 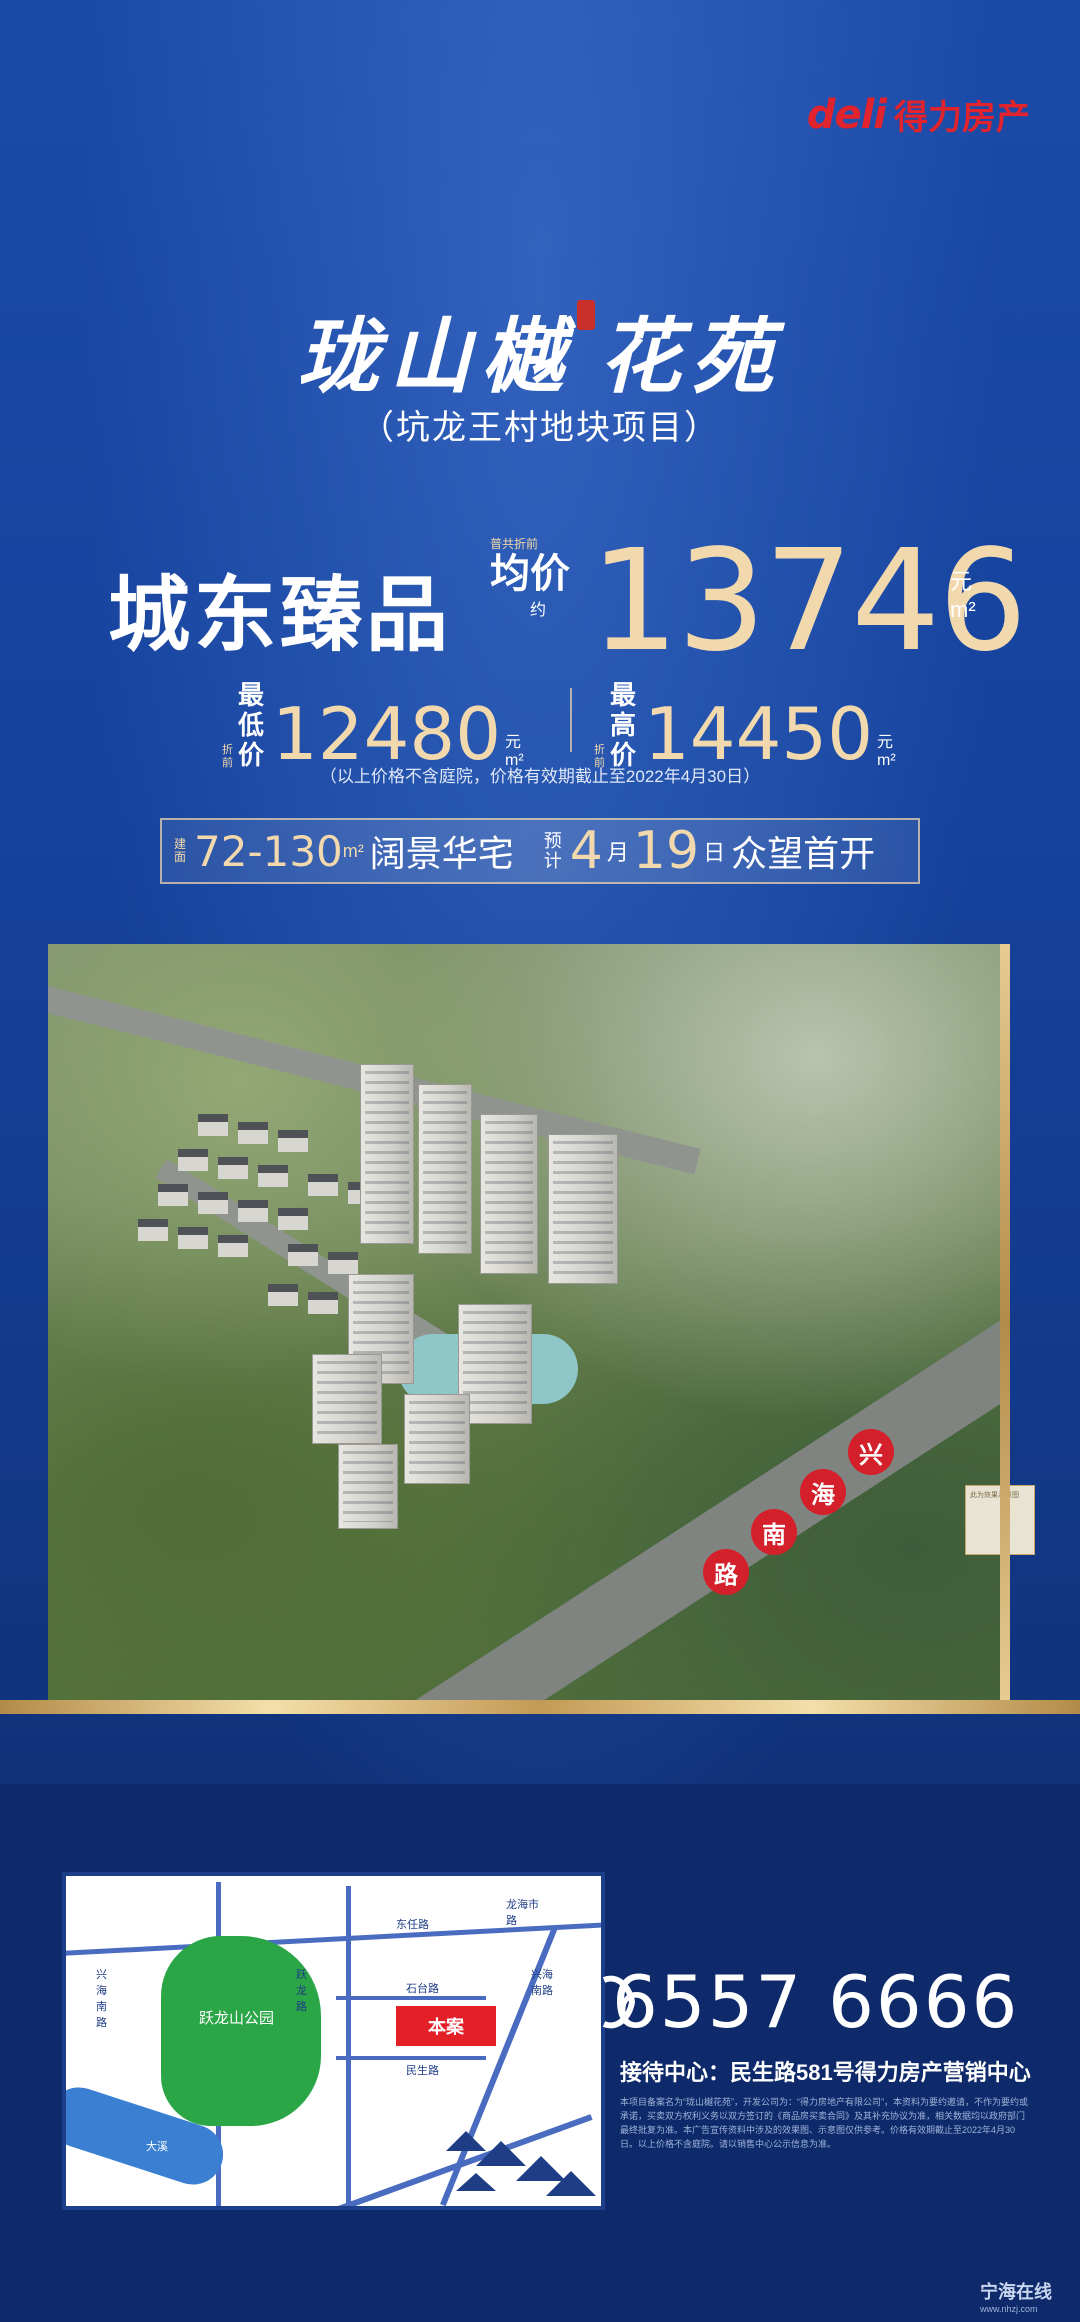 What do you see at coordinates (514, 544) in the screenshot?
I see `average-price-note: 普共折前` at bounding box center [514, 544].